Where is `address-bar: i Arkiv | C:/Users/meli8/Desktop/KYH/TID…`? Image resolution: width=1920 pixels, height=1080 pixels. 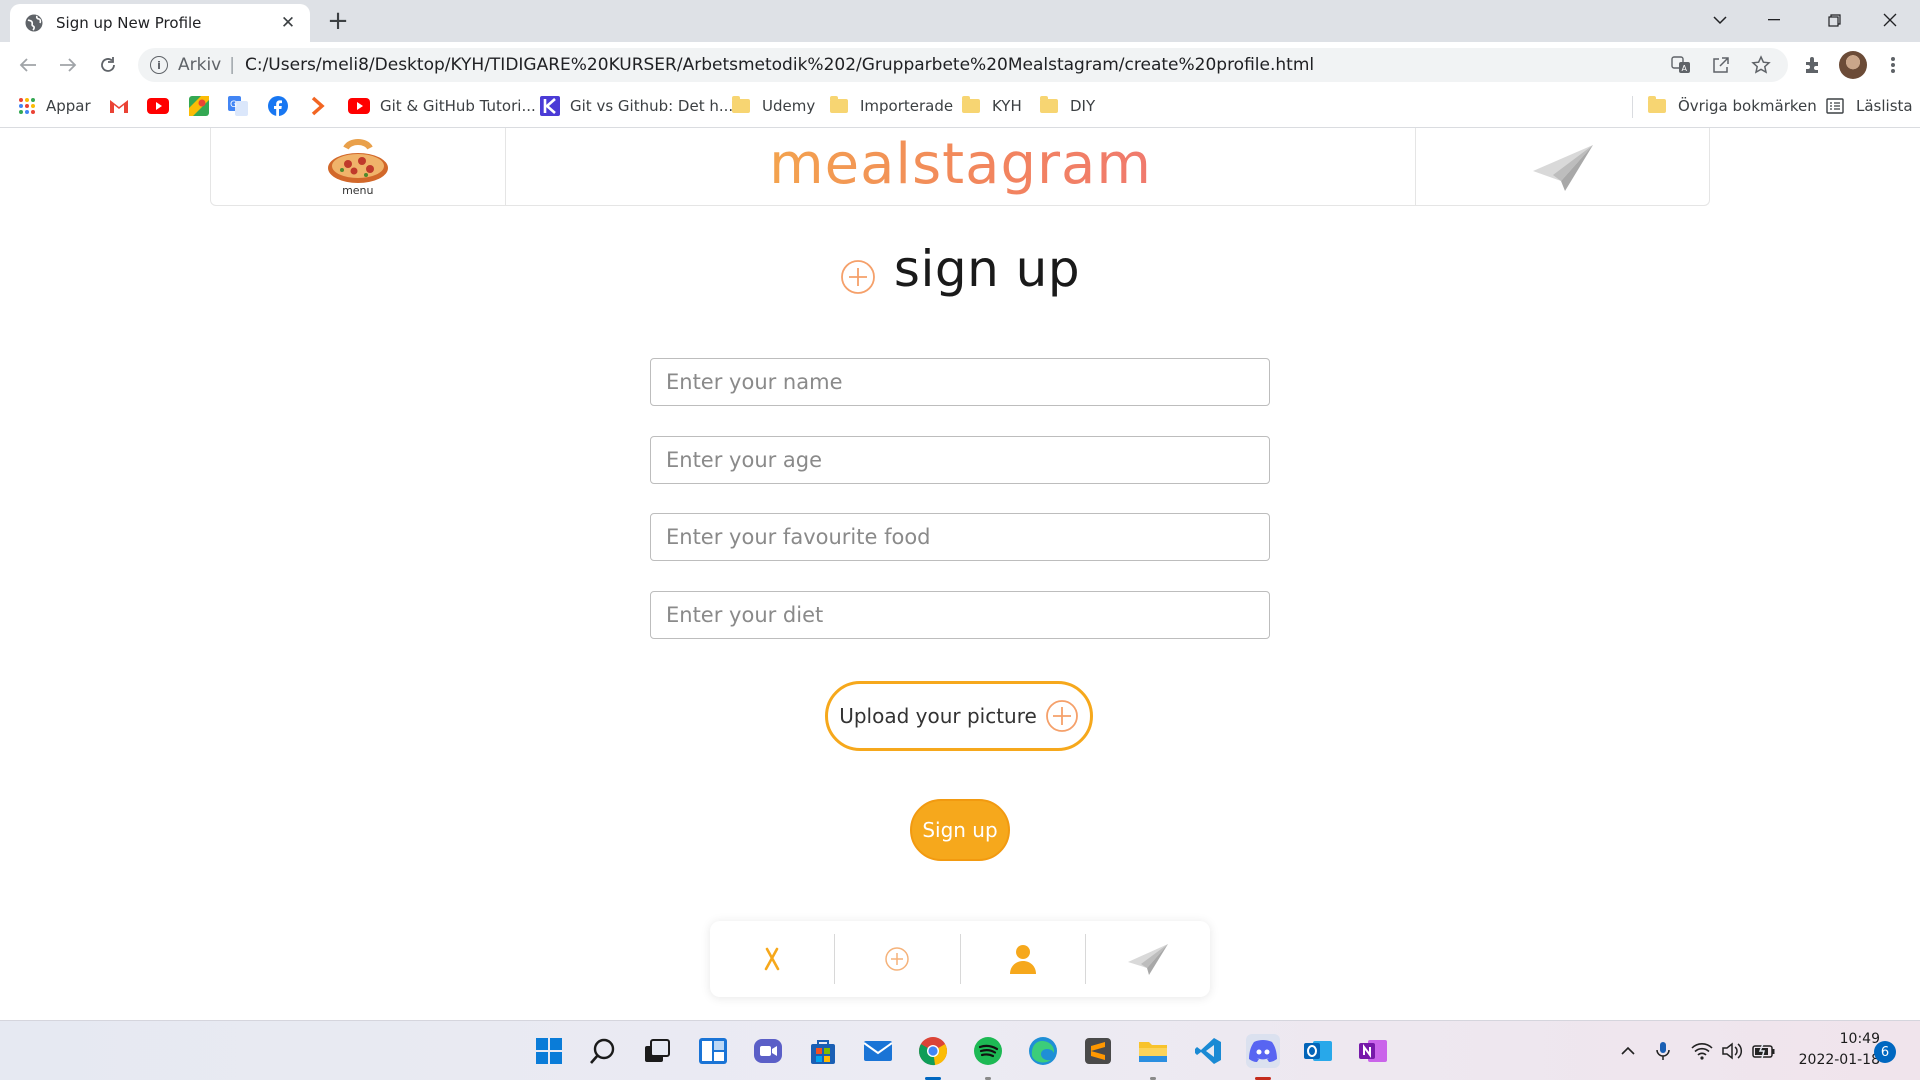
address-bar: i Arkiv | C:/Users/meli8/Desktop/KYH/TID… is located at coordinates (963, 65).